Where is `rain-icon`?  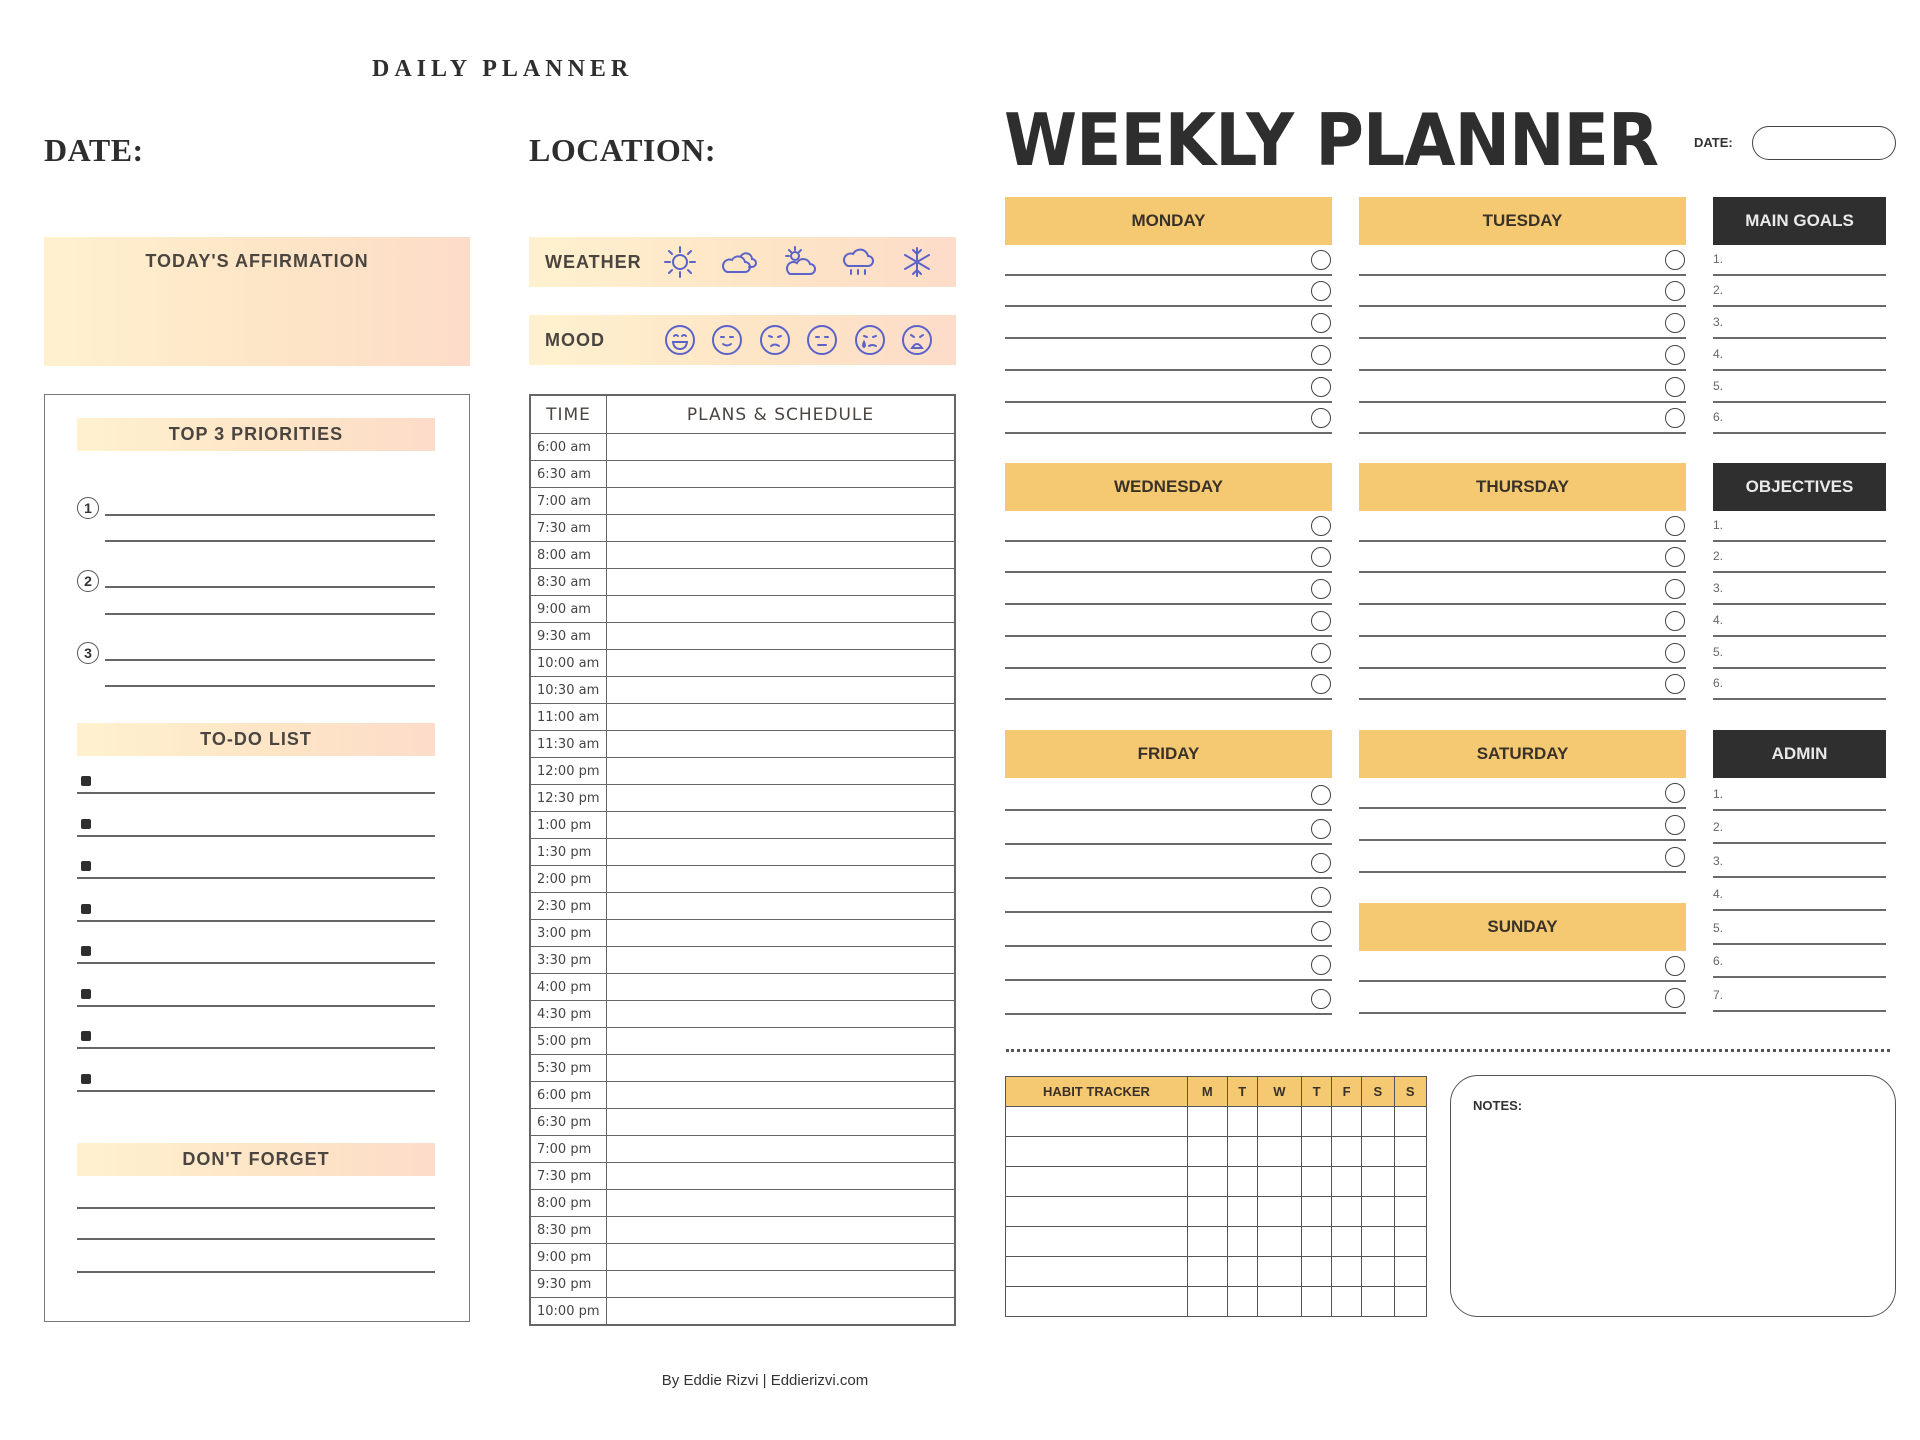 rain-icon is located at coordinates (858, 262).